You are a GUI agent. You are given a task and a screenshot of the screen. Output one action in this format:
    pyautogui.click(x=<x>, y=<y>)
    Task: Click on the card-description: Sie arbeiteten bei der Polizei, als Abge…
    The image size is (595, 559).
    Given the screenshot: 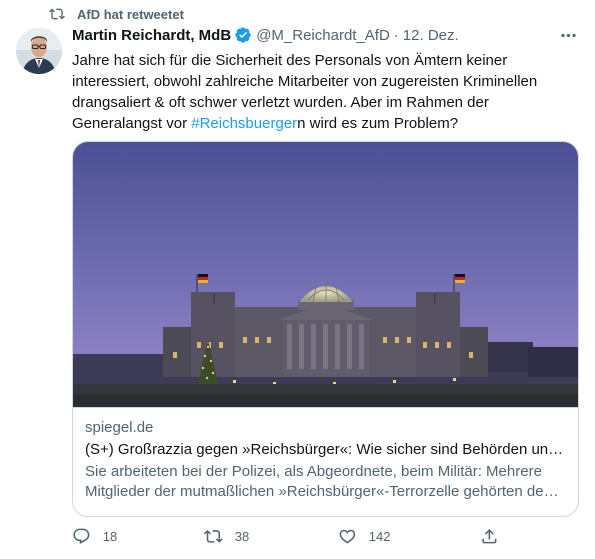 What is the action you would take?
    pyautogui.click(x=325, y=482)
    